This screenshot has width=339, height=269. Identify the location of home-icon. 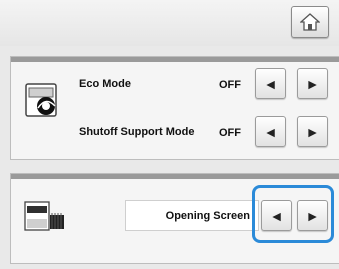
(310, 22).